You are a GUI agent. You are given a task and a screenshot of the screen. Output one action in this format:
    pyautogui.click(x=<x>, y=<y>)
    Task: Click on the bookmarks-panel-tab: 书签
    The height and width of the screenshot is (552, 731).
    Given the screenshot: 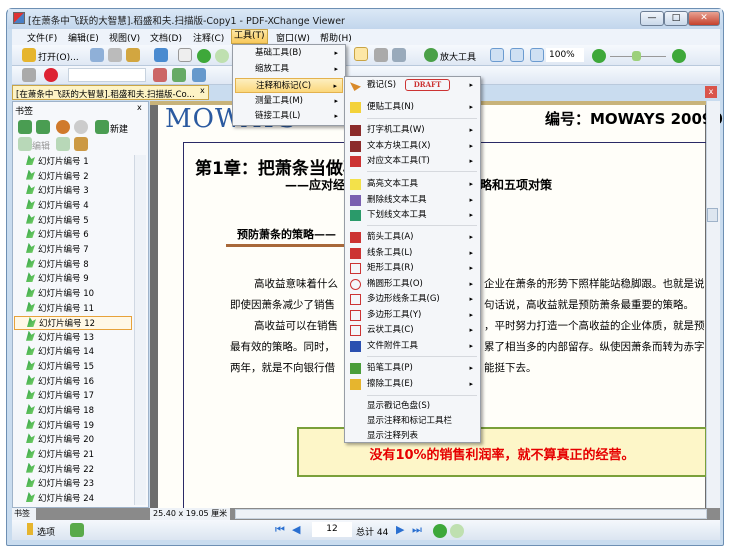 What is the action you would take?
    pyautogui.click(x=24, y=514)
    